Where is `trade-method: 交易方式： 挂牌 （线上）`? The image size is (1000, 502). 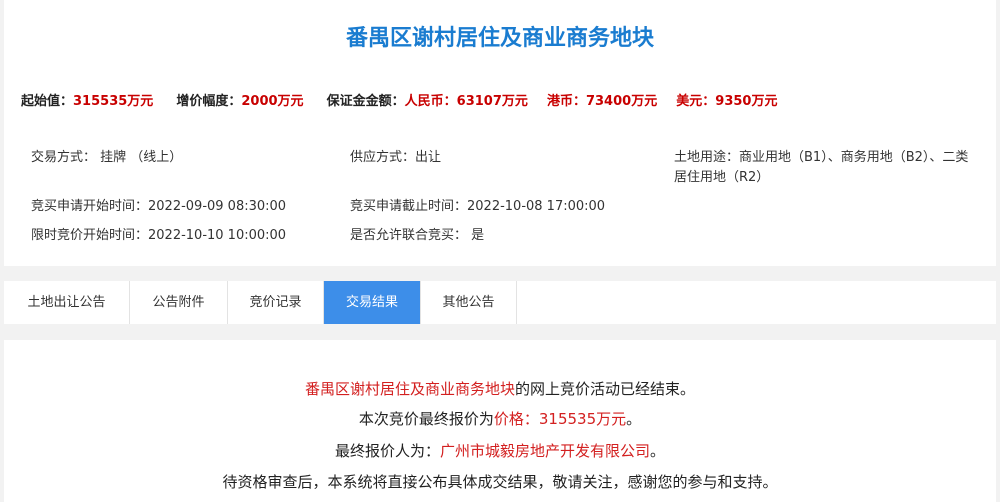
trade-method: 交易方式： 挂牌 （线上） is located at coordinates (107, 157).